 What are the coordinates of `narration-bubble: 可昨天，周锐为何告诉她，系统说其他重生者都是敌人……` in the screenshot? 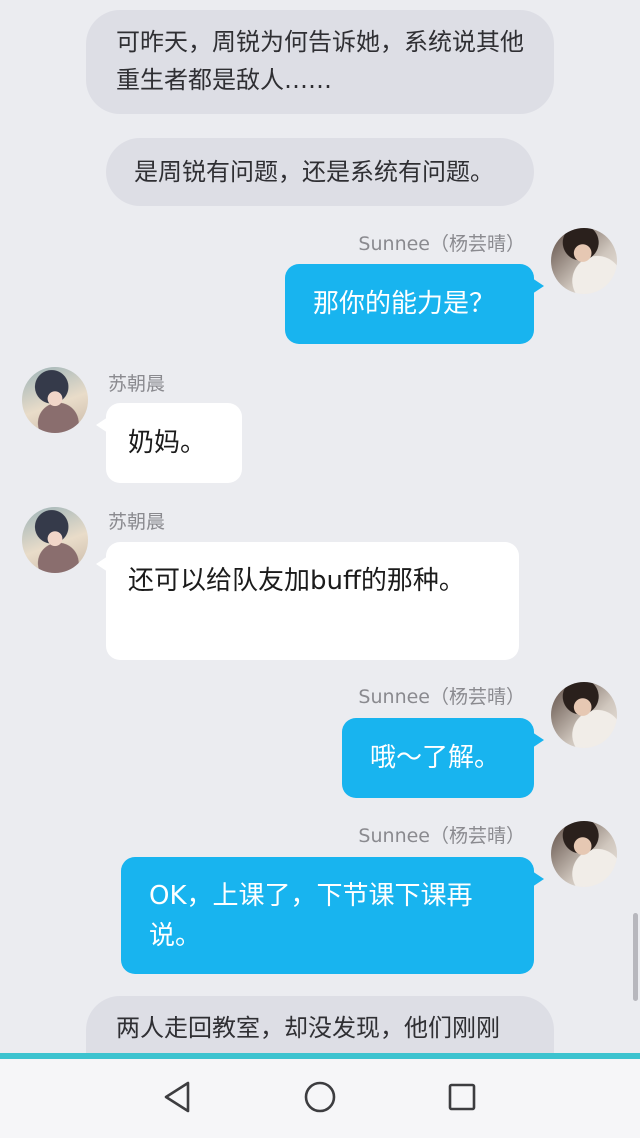 It's located at (320, 62).